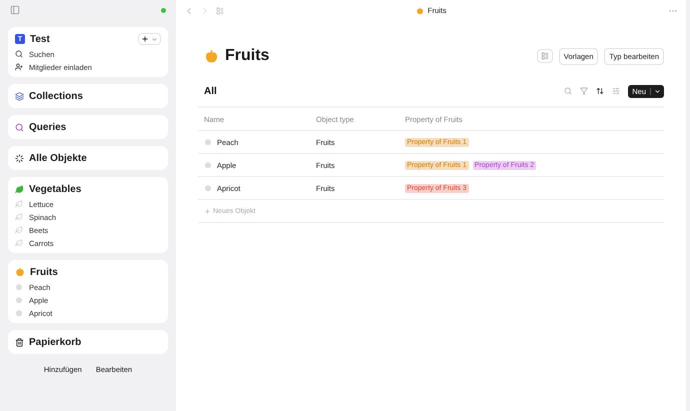  I want to click on section-title: Papierkorb, so click(55, 342).